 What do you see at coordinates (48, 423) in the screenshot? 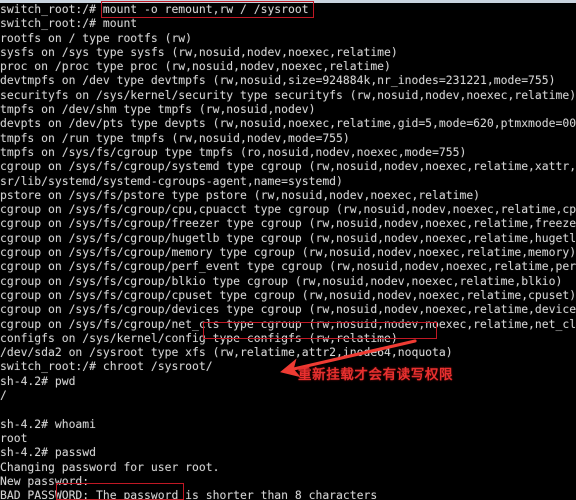
I see `console-line: sh-4.2# whoami` at bounding box center [48, 423].